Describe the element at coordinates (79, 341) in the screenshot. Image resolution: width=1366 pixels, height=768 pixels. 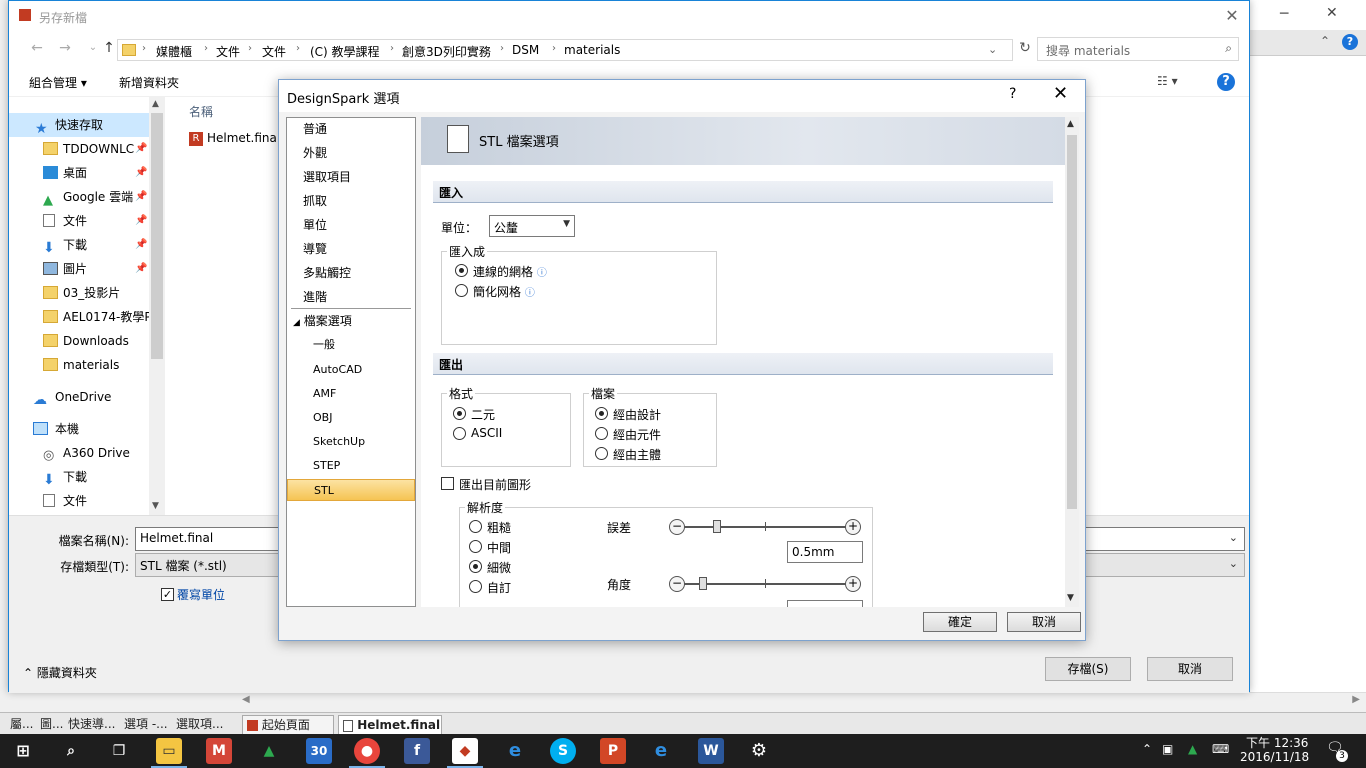
I see `nav-item: Downloads` at that location.